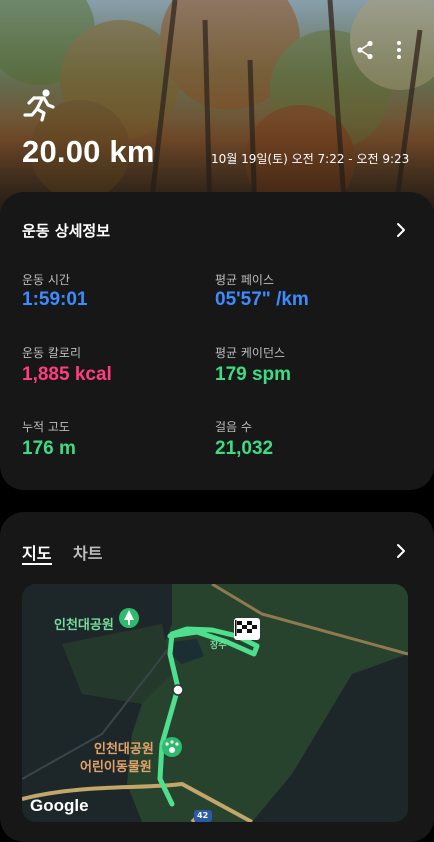  Describe the element at coordinates (59, 805) in the screenshot. I see `google-attribution: Google` at that location.